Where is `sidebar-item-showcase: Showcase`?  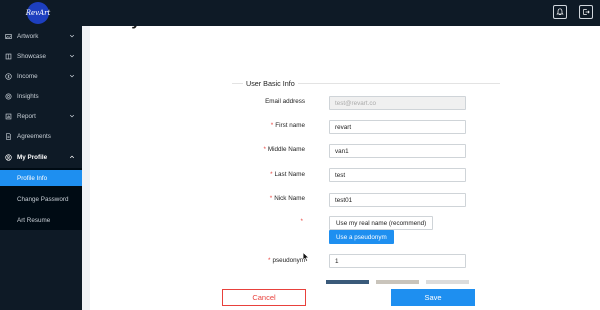 sidebar-item-showcase: Showcase is located at coordinates (41, 56).